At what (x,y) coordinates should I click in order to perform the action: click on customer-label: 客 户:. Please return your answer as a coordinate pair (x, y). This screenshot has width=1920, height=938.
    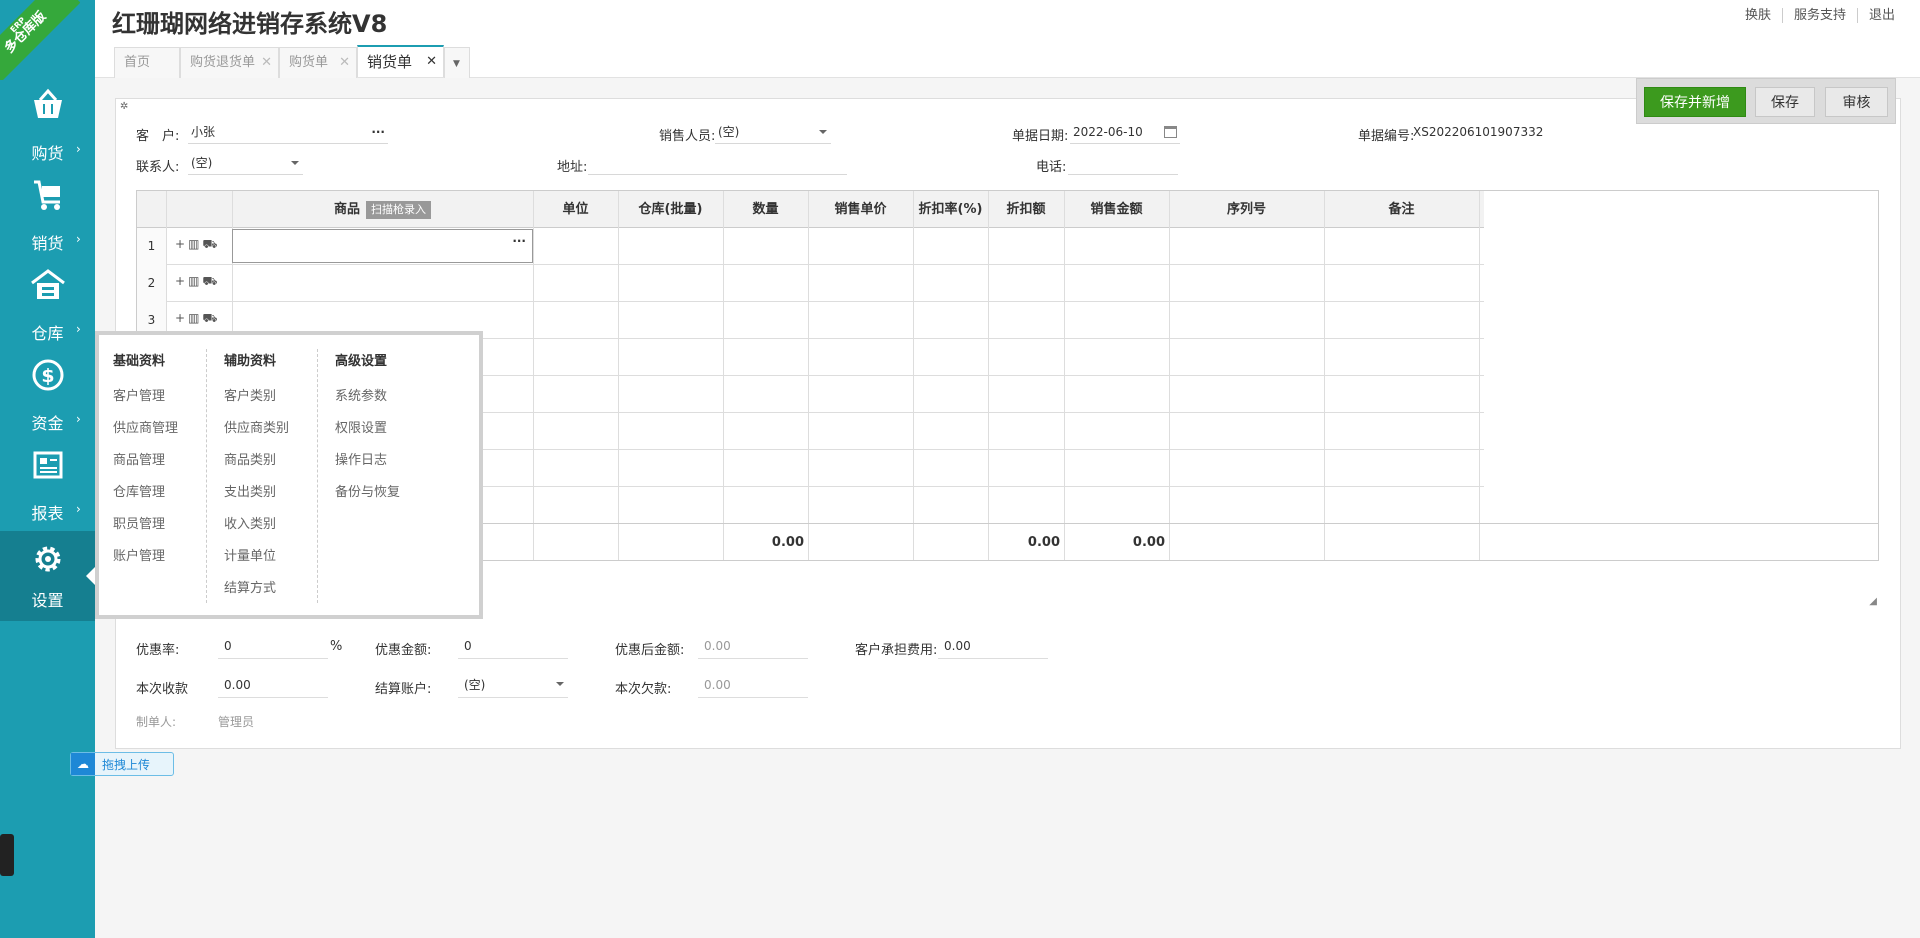
    Looking at the image, I should click on (158, 136).